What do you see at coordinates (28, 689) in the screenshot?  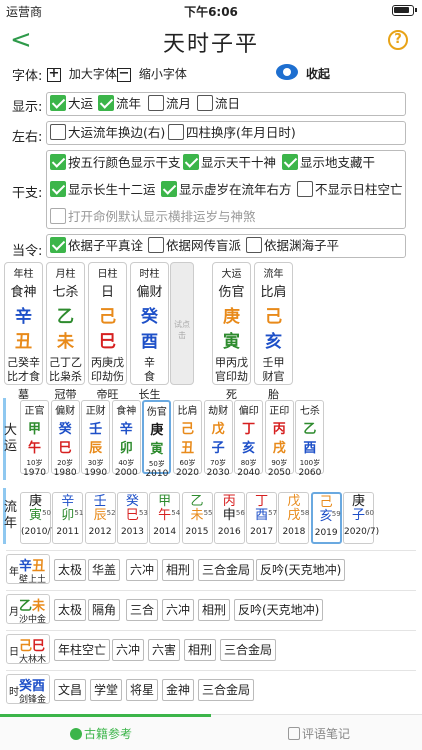 I see `relation-pillar: 时癸酉 剑锋金` at bounding box center [28, 689].